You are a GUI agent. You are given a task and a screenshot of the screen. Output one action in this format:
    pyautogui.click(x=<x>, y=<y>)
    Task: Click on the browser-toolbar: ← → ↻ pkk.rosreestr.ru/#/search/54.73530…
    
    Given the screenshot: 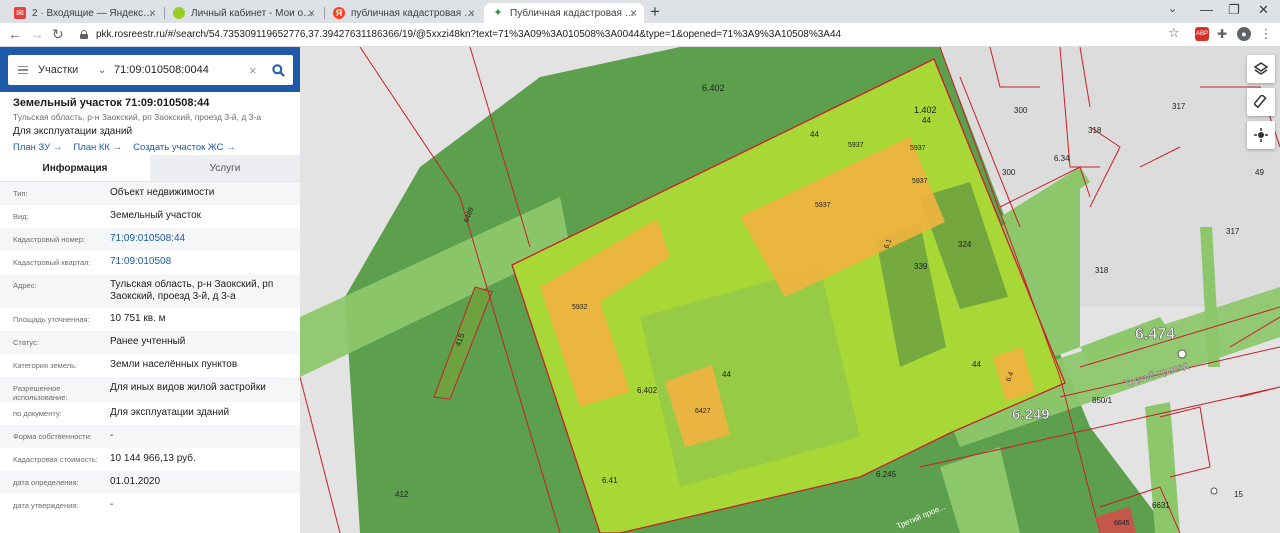 What is the action you would take?
    pyautogui.click(x=640, y=35)
    